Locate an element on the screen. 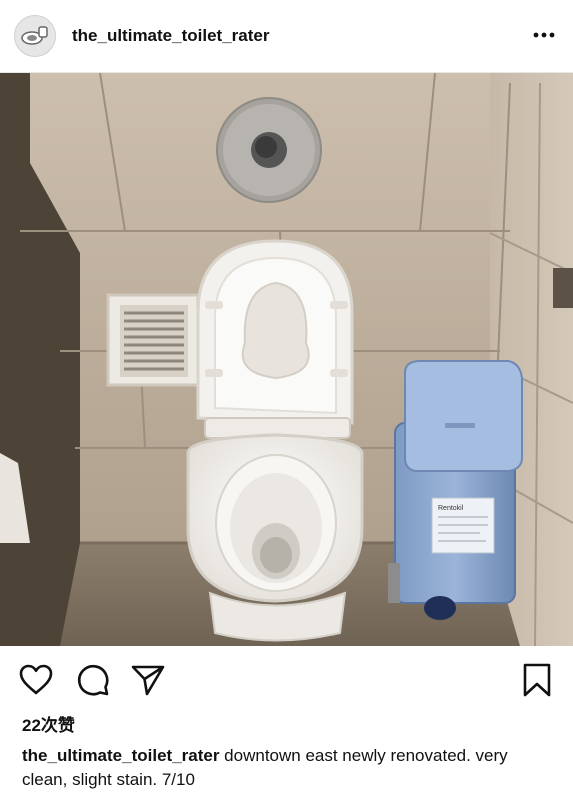 The height and width of the screenshot is (800, 573). more-options-button is located at coordinates (544, 35).